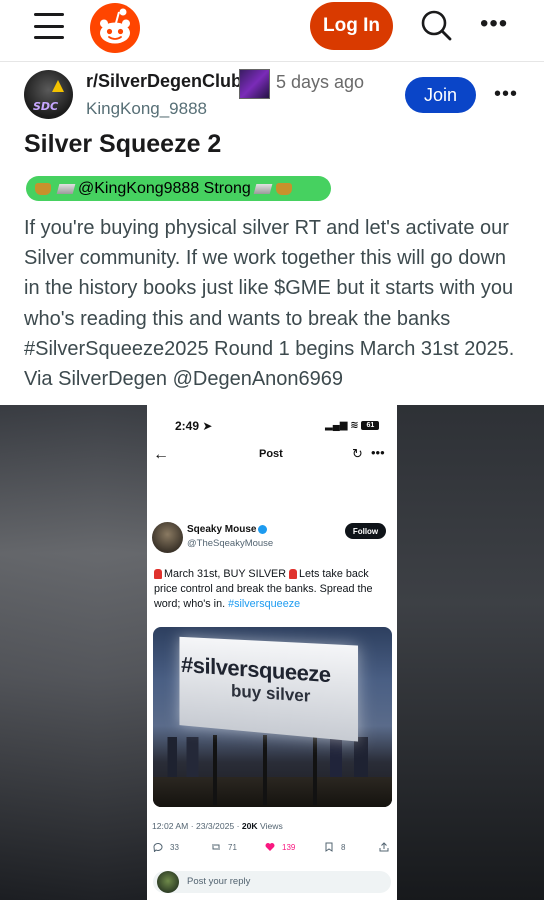 The image size is (544, 900). What do you see at coordinates (227, 529) in the screenshot?
I see `tweet-author-name: Sqeaky Mouse` at bounding box center [227, 529].